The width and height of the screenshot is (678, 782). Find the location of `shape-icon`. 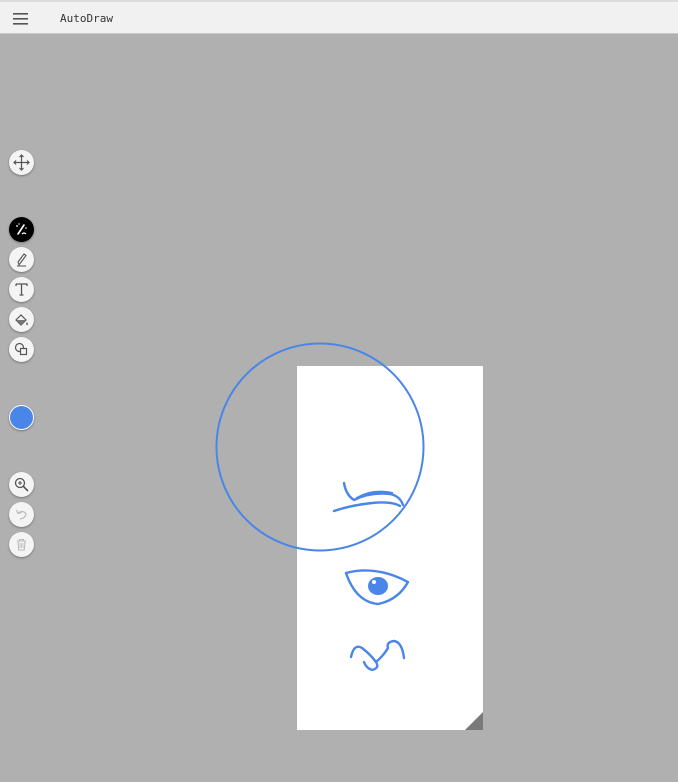

shape-icon is located at coordinates (21, 349).